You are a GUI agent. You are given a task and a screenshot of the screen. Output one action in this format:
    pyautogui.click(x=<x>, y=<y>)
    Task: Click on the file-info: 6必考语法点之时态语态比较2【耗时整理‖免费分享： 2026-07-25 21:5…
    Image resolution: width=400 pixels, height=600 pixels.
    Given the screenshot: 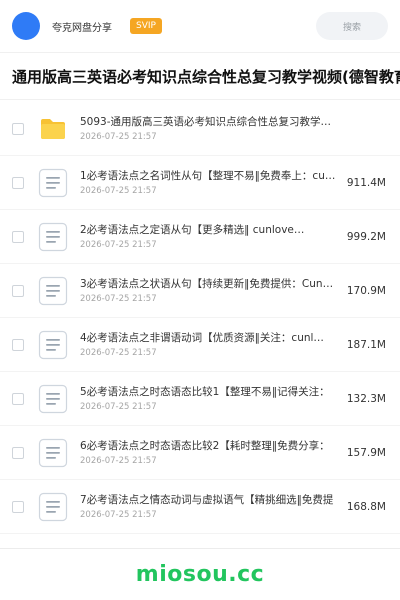 What is the action you would take?
    pyautogui.click(x=210, y=453)
    